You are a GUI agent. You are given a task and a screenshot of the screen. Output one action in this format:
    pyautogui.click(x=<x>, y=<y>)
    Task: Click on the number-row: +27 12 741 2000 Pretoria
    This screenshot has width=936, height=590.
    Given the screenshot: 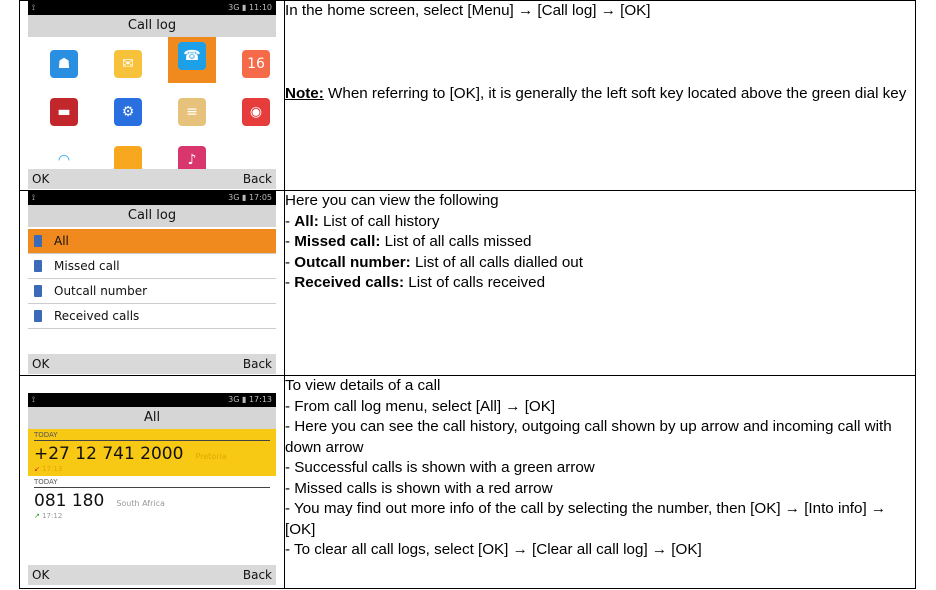 What is the action you would take?
    pyautogui.click(x=152, y=454)
    